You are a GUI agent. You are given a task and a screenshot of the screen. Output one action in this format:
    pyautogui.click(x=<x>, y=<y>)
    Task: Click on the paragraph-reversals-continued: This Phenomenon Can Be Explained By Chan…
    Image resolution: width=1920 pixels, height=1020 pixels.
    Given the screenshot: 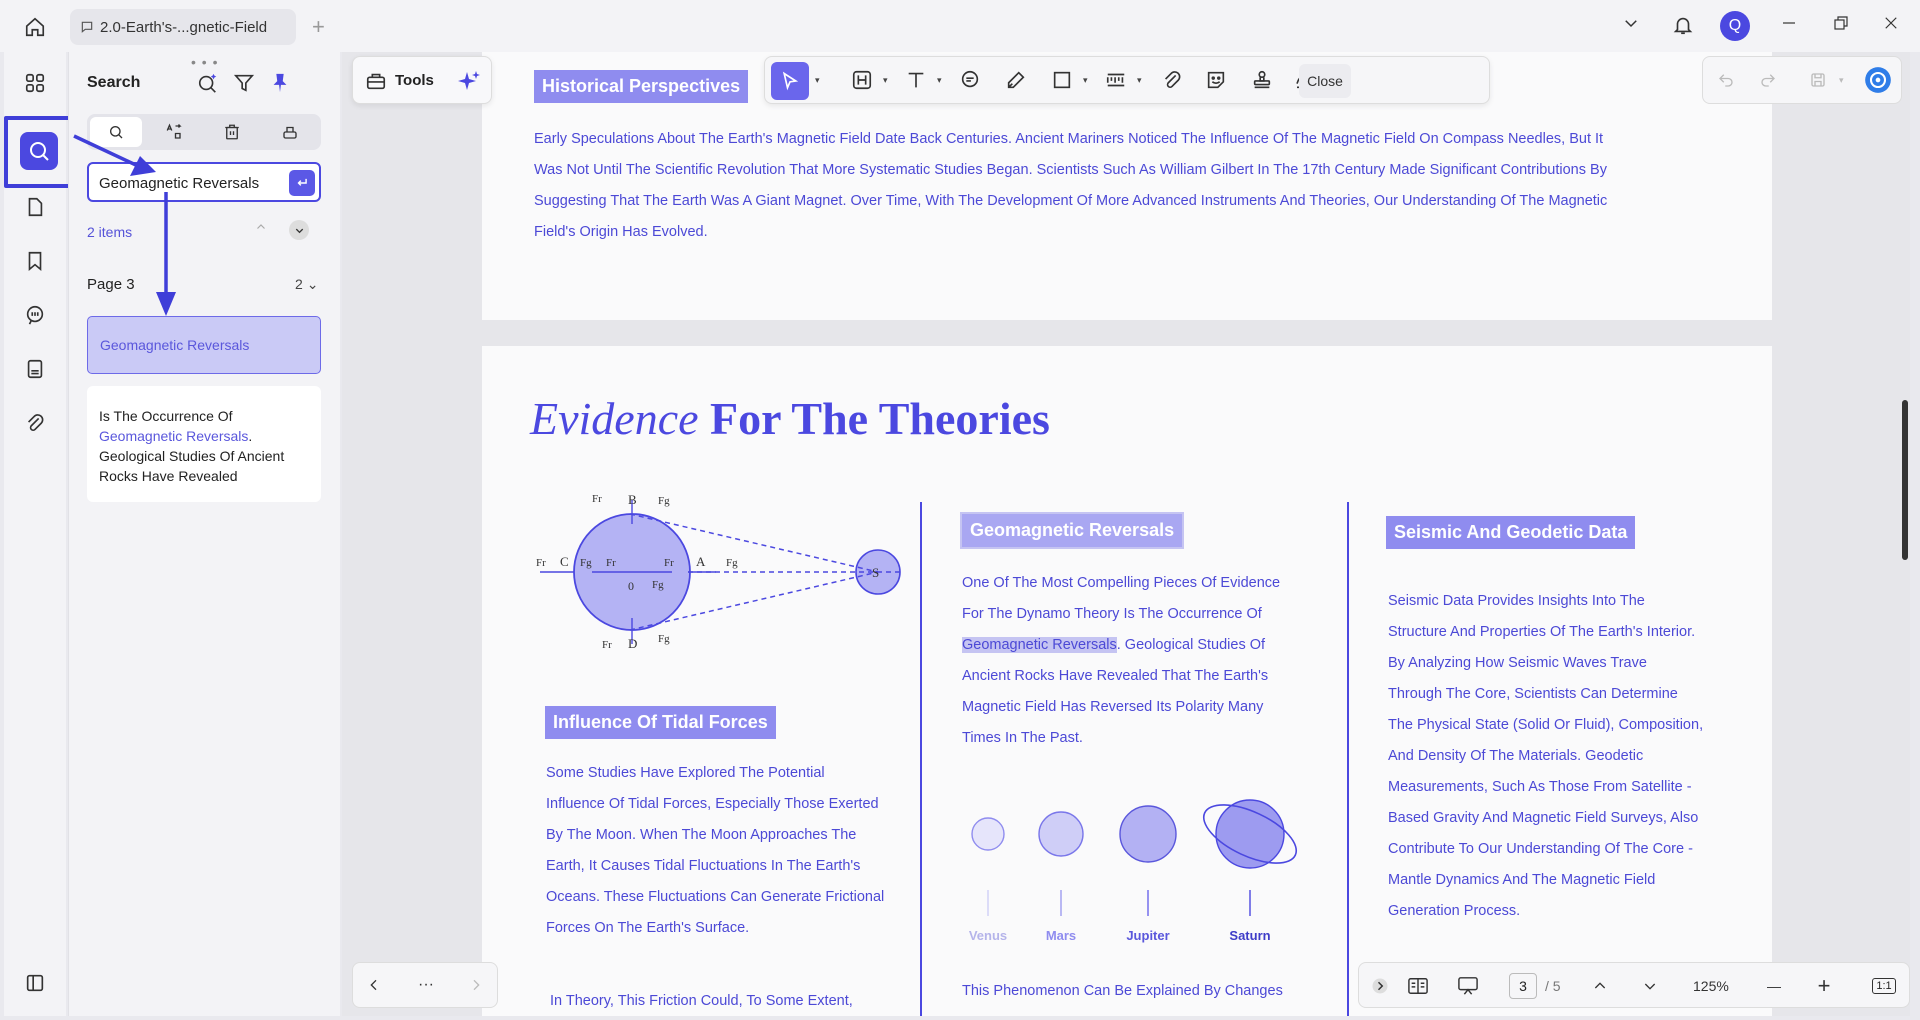 What is the action you would take?
    pyautogui.click(x=1122, y=991)
    